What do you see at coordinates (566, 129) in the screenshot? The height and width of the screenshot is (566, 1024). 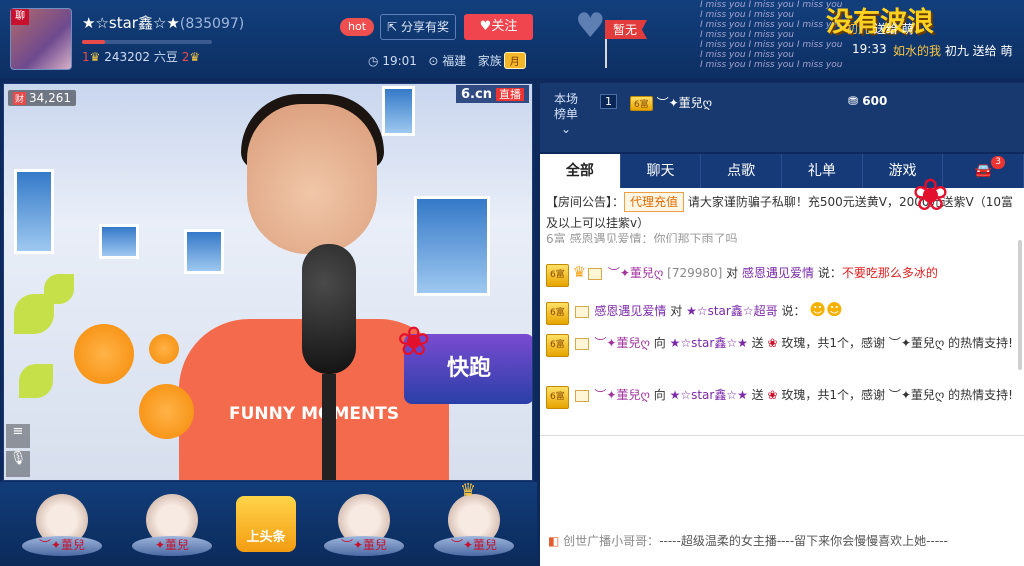 I see `chevron-down-icon: ⌄` at bounding box center [566, 129].